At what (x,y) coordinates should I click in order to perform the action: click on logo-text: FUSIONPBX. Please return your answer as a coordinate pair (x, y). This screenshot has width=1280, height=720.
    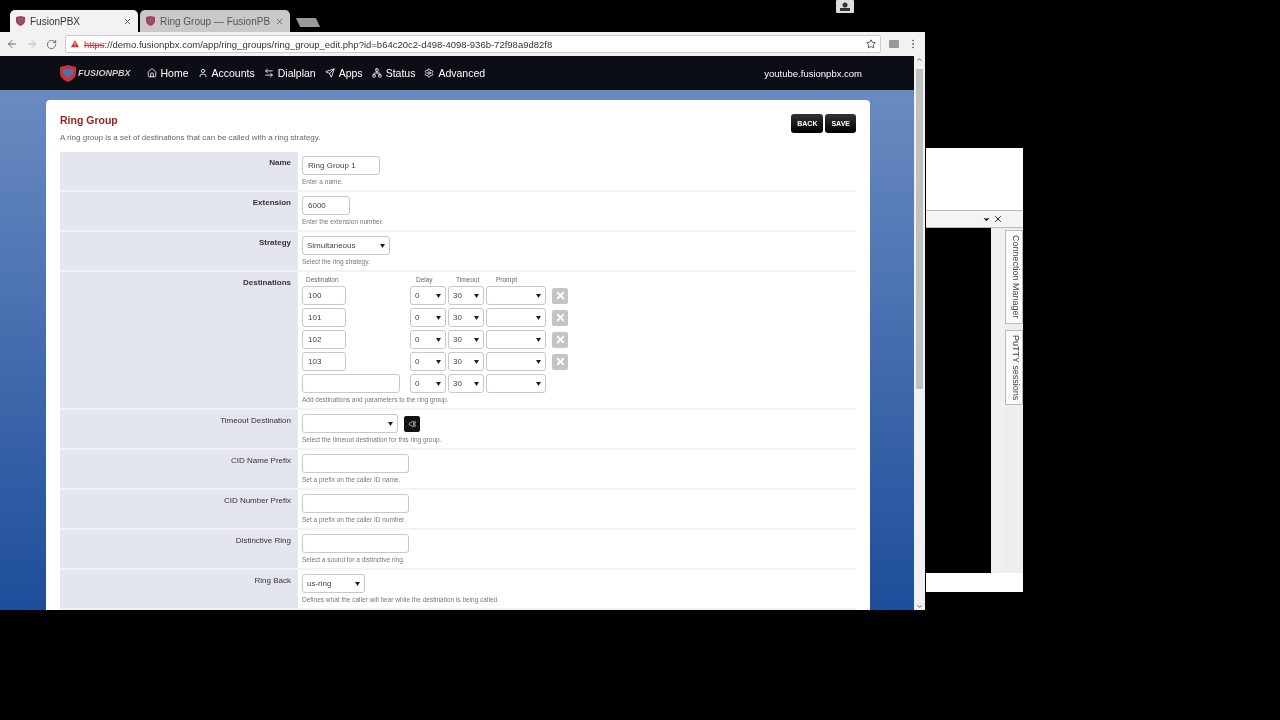
    Looking at the image, I should click on (104, 73).